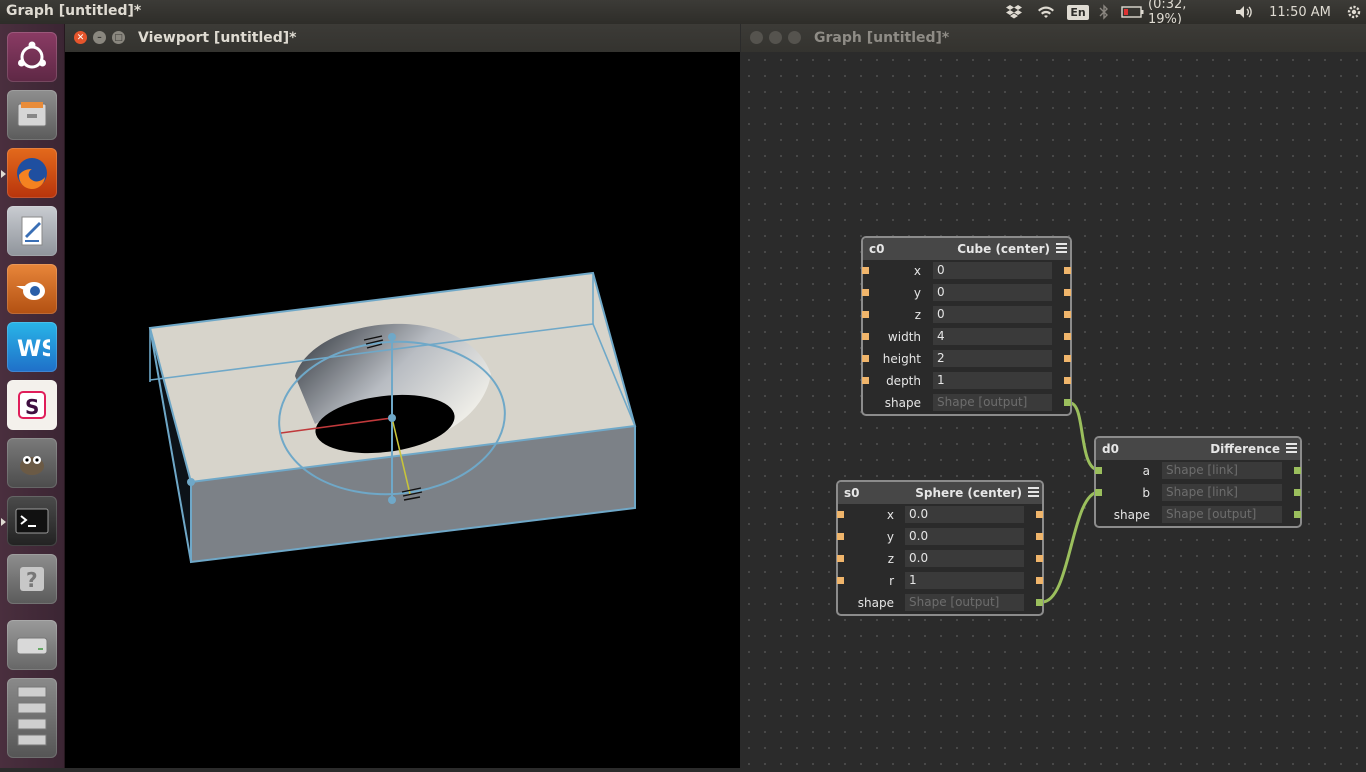 The width and height of the screenshot is (1366, 772). Describe the element at coordinates (1078, 12) in the screenshot. I see `keyboard-layout-indicator: En` at that location.